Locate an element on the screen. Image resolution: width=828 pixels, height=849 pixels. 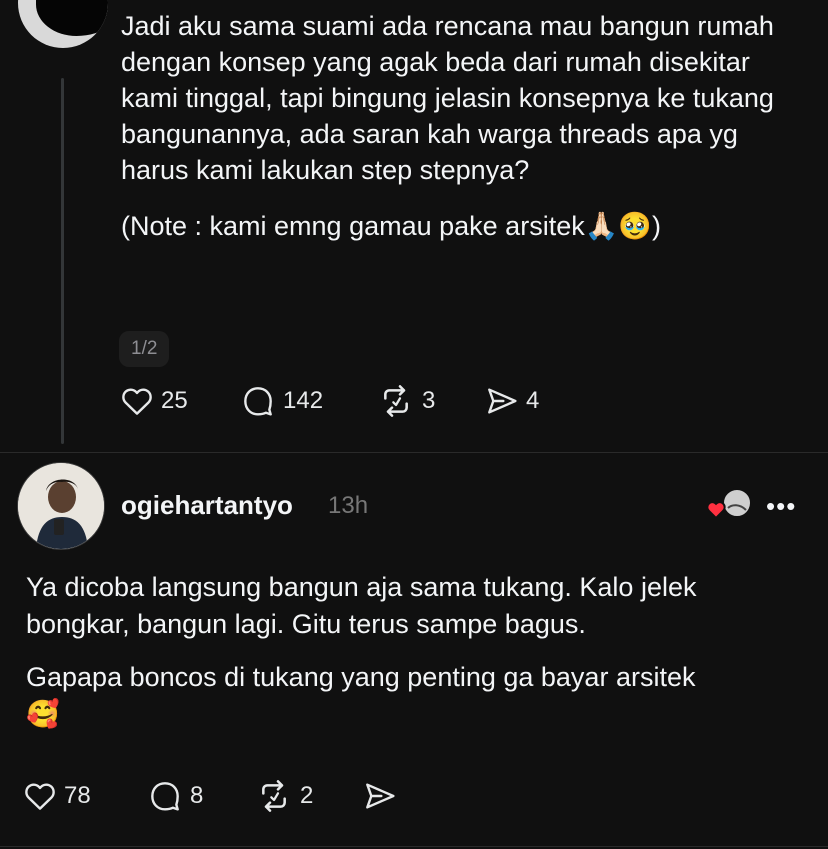
avatar-redaction is located at coordinates (72, 18).